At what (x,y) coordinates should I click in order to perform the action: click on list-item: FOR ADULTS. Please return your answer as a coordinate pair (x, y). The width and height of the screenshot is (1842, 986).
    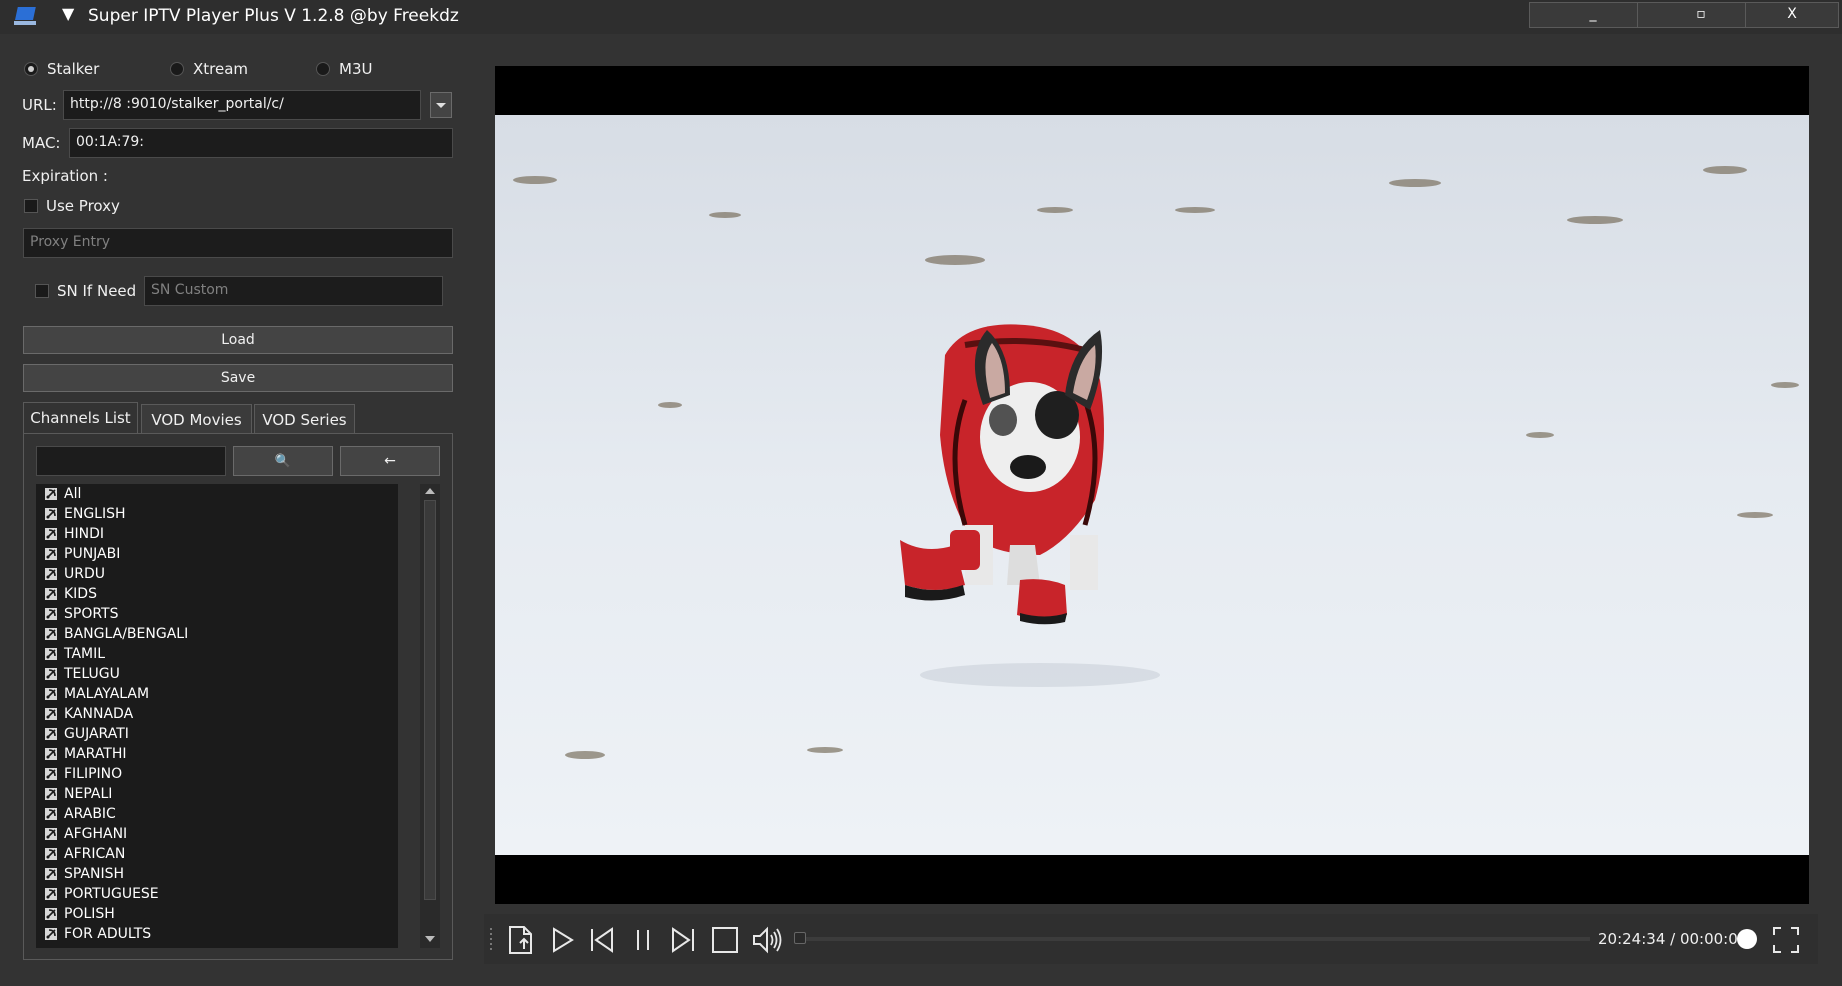
    Looking at the image, I should click on (217, 934).